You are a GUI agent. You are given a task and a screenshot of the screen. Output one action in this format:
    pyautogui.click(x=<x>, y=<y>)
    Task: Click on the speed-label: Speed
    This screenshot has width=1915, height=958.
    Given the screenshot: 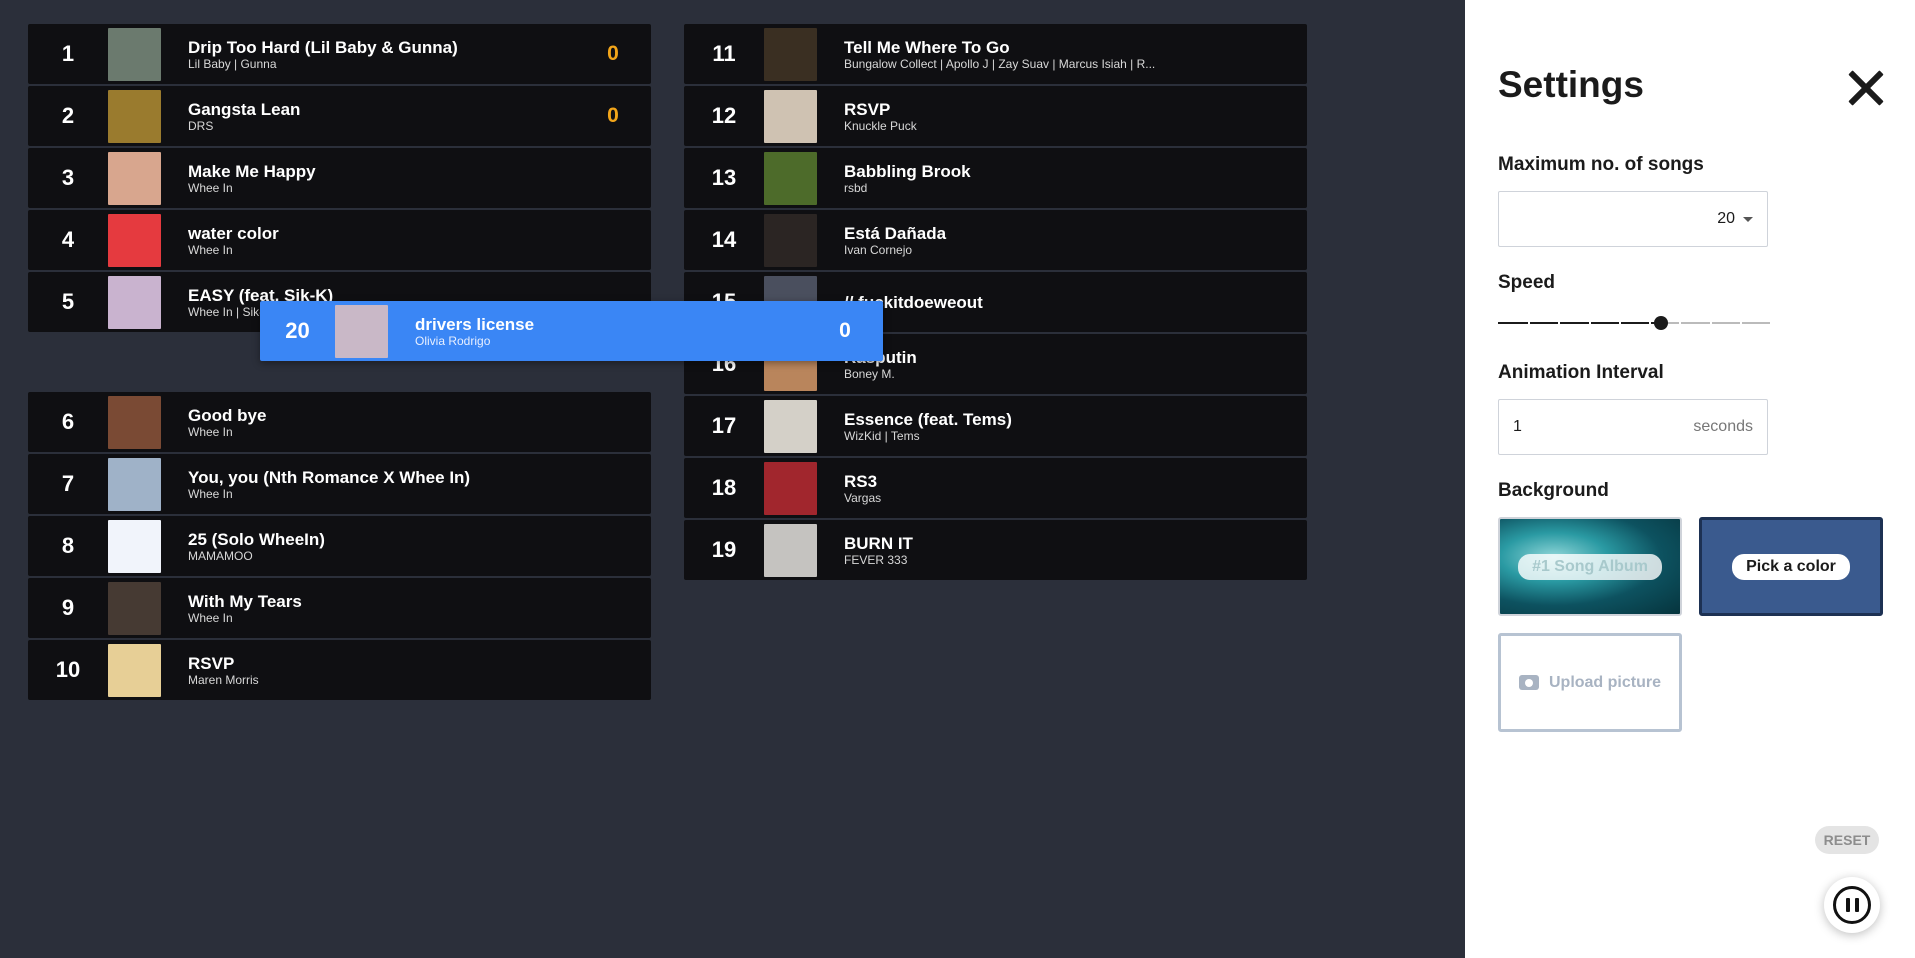 What is the action you would take?
    pyautogui.click(x=1527, y=282)
    